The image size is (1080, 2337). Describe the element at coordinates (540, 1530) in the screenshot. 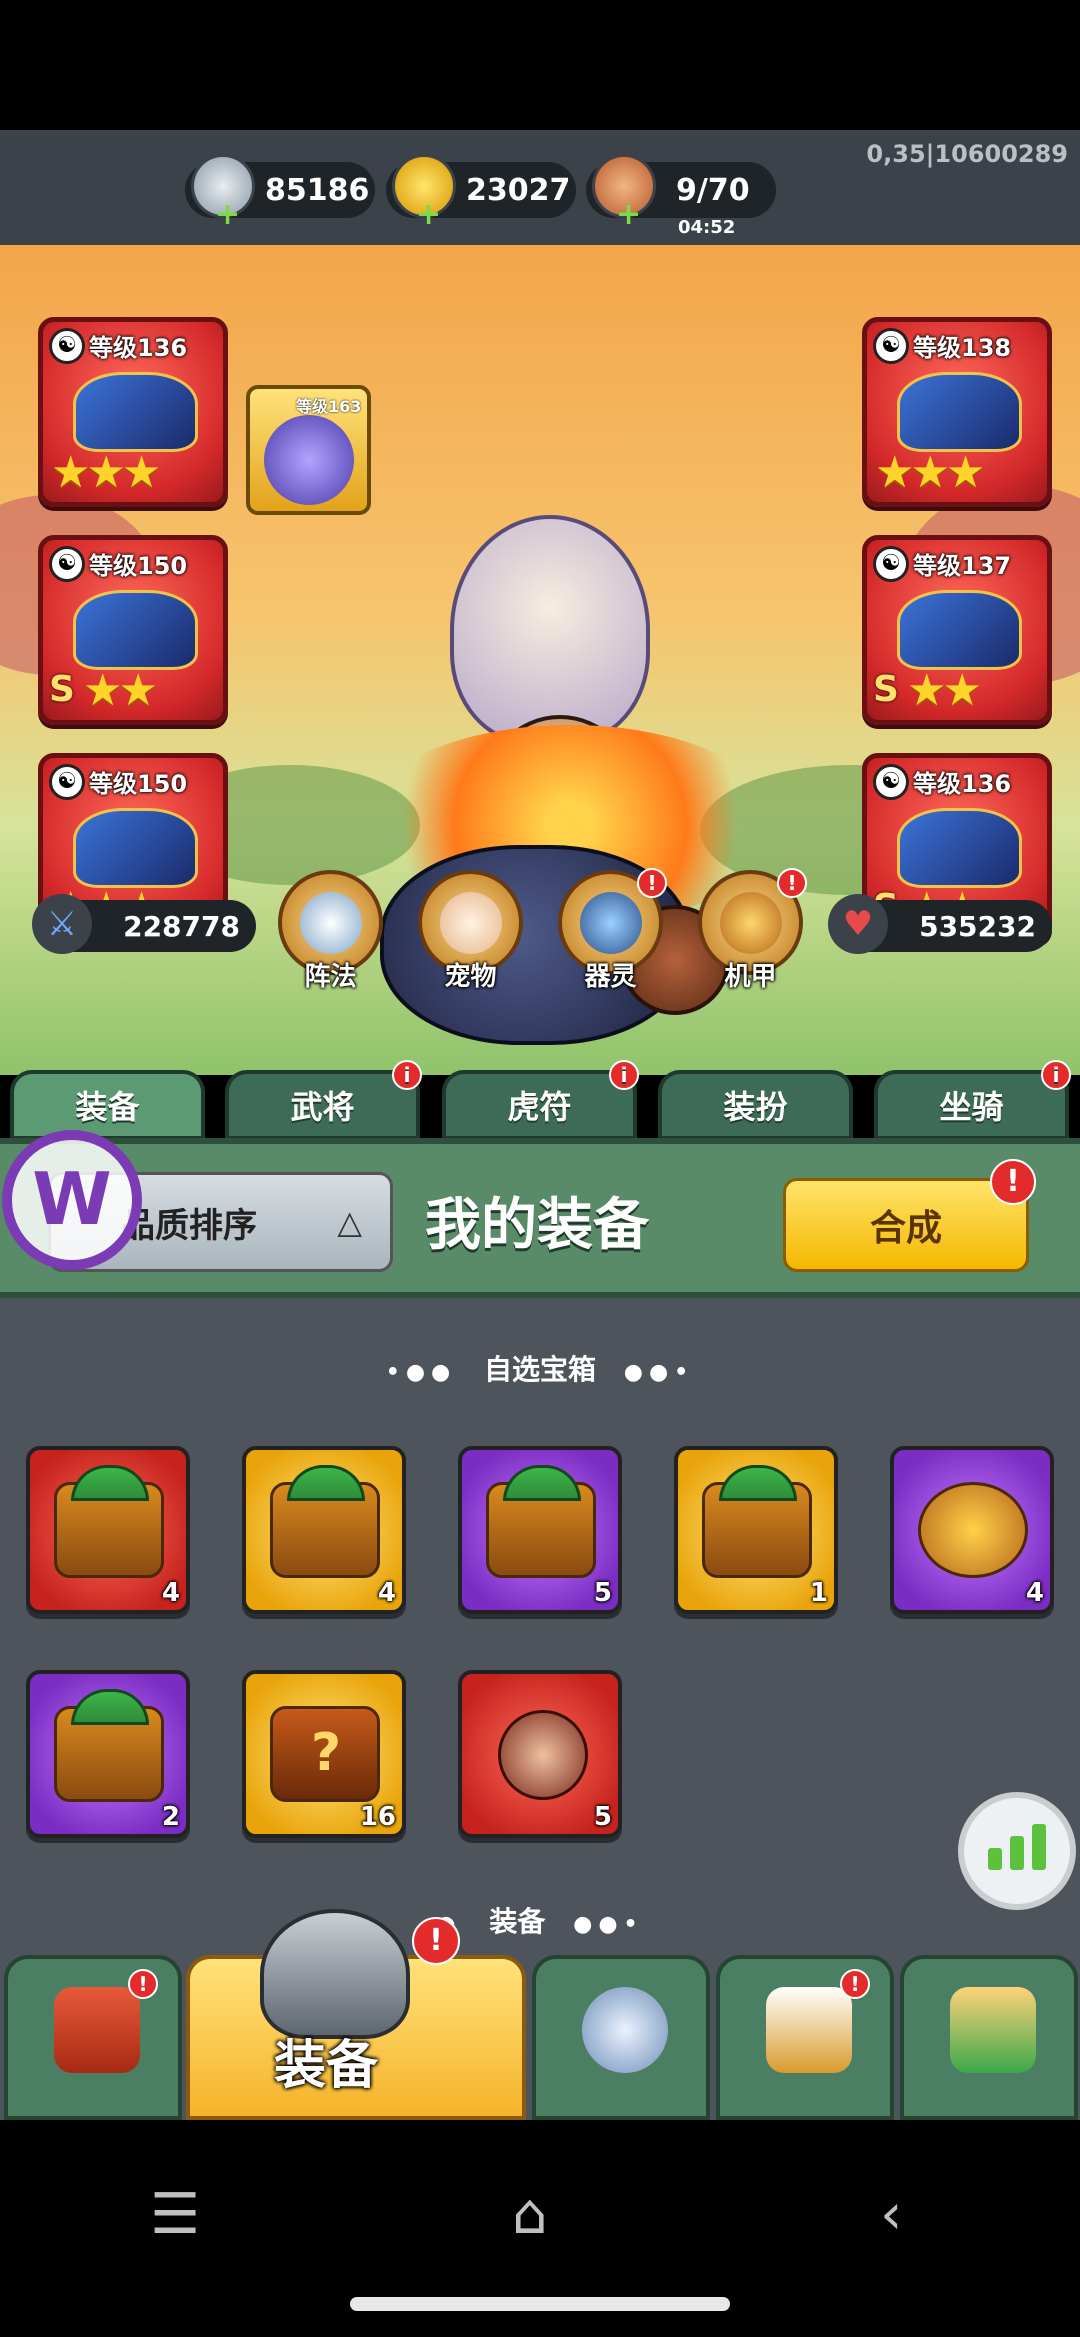

I see `item-chest: 5` at that location.